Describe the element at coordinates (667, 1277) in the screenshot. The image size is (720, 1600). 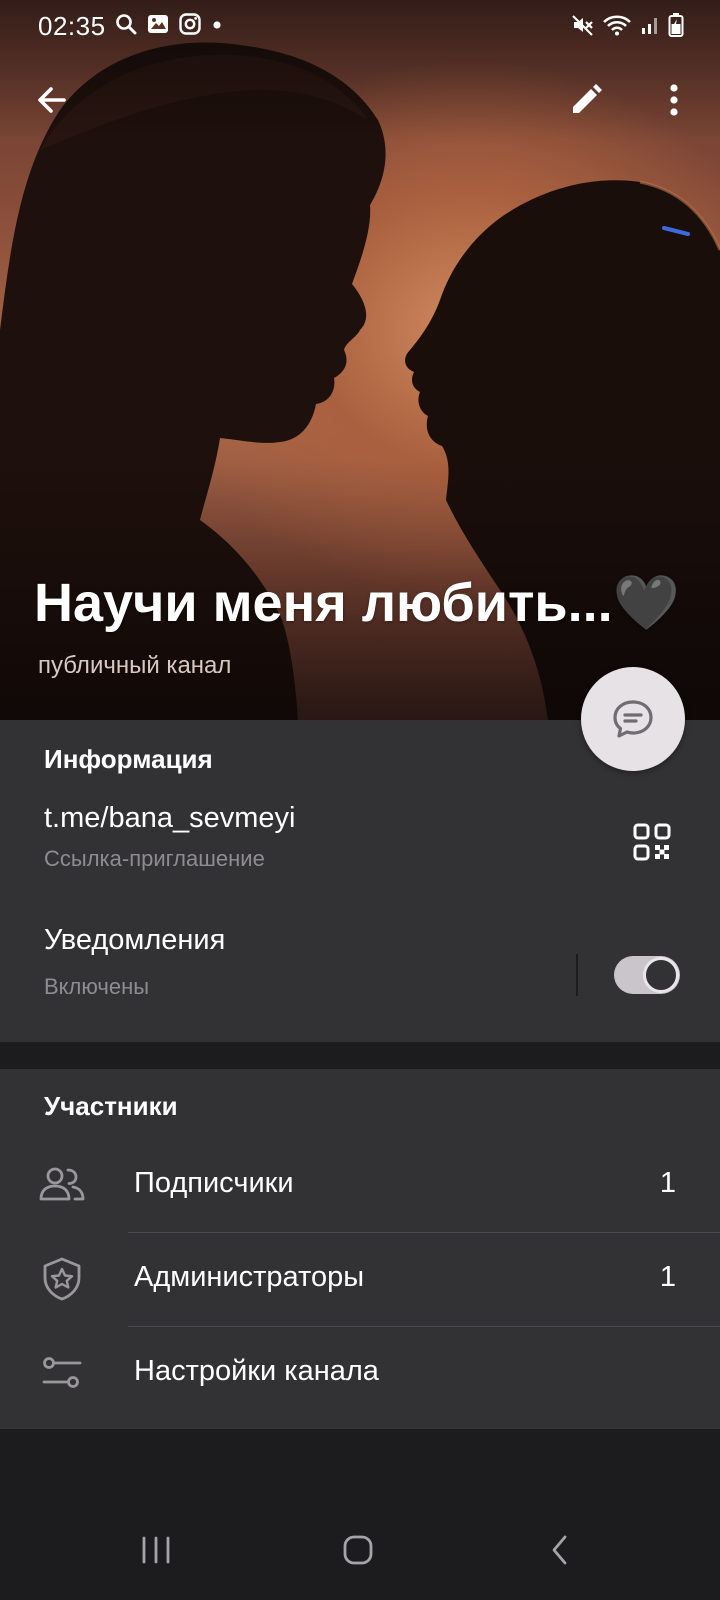
I see `administrators-count: 1` at that location.